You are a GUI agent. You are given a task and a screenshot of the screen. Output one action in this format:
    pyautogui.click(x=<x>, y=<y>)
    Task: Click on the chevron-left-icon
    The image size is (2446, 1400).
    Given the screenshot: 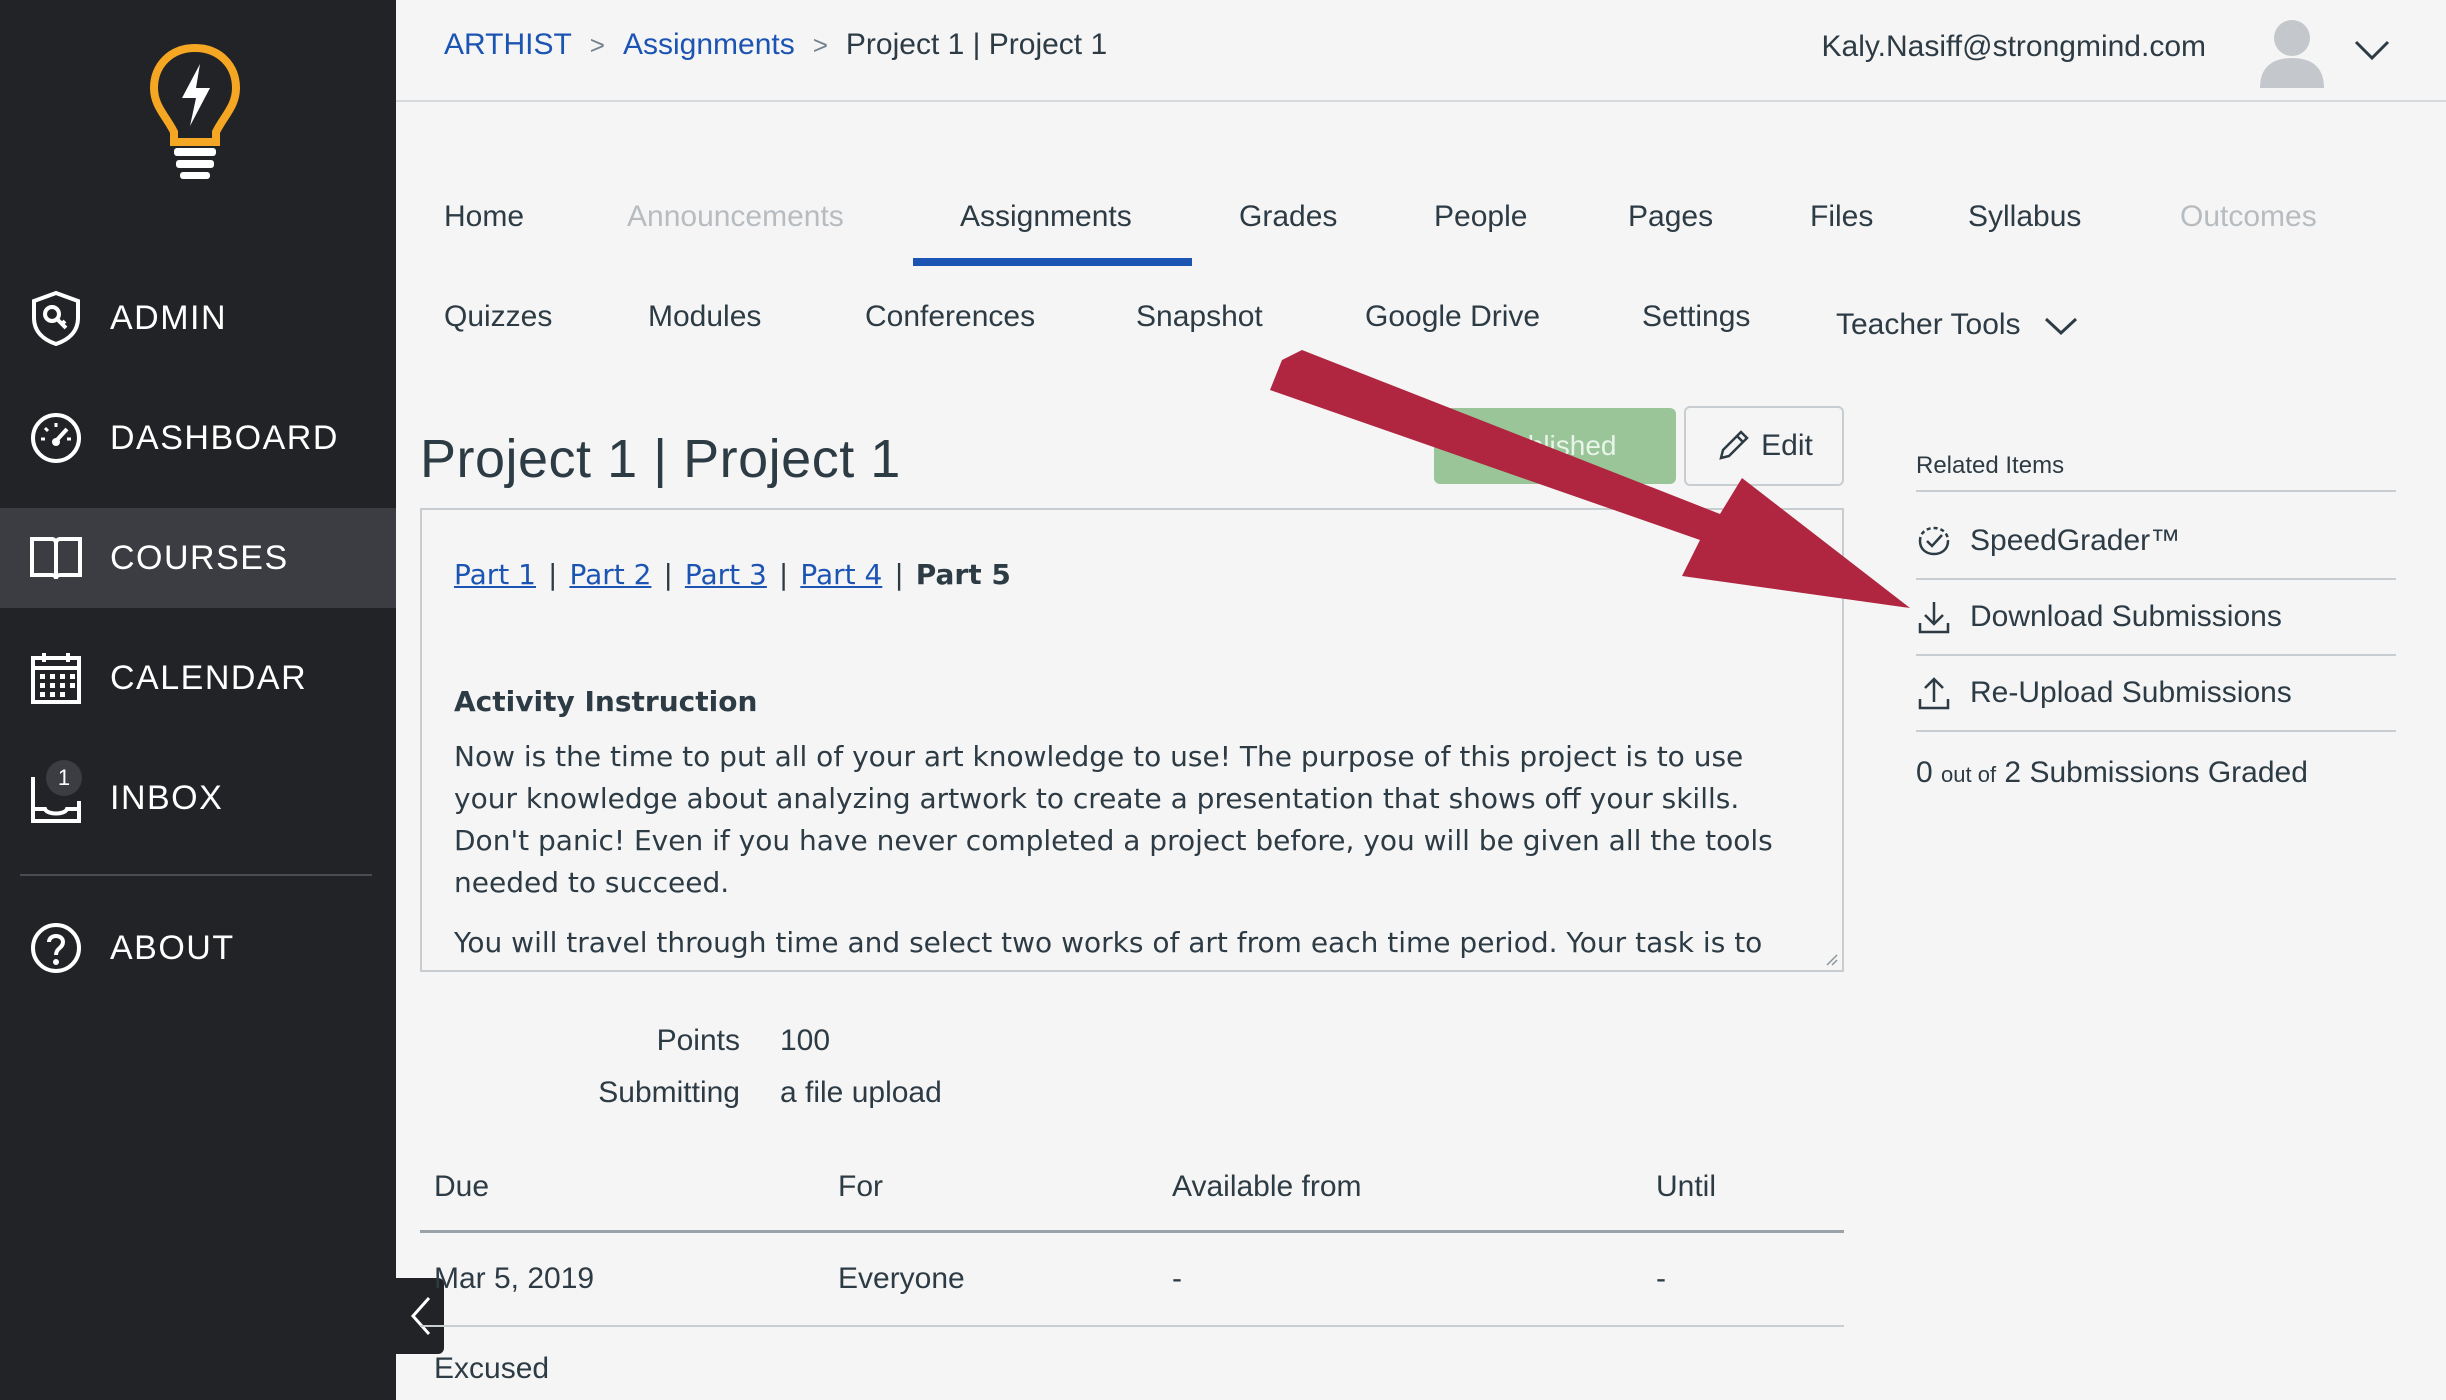 What is the action you would take?
    pyautogui.click(x=420, y=1316)
    